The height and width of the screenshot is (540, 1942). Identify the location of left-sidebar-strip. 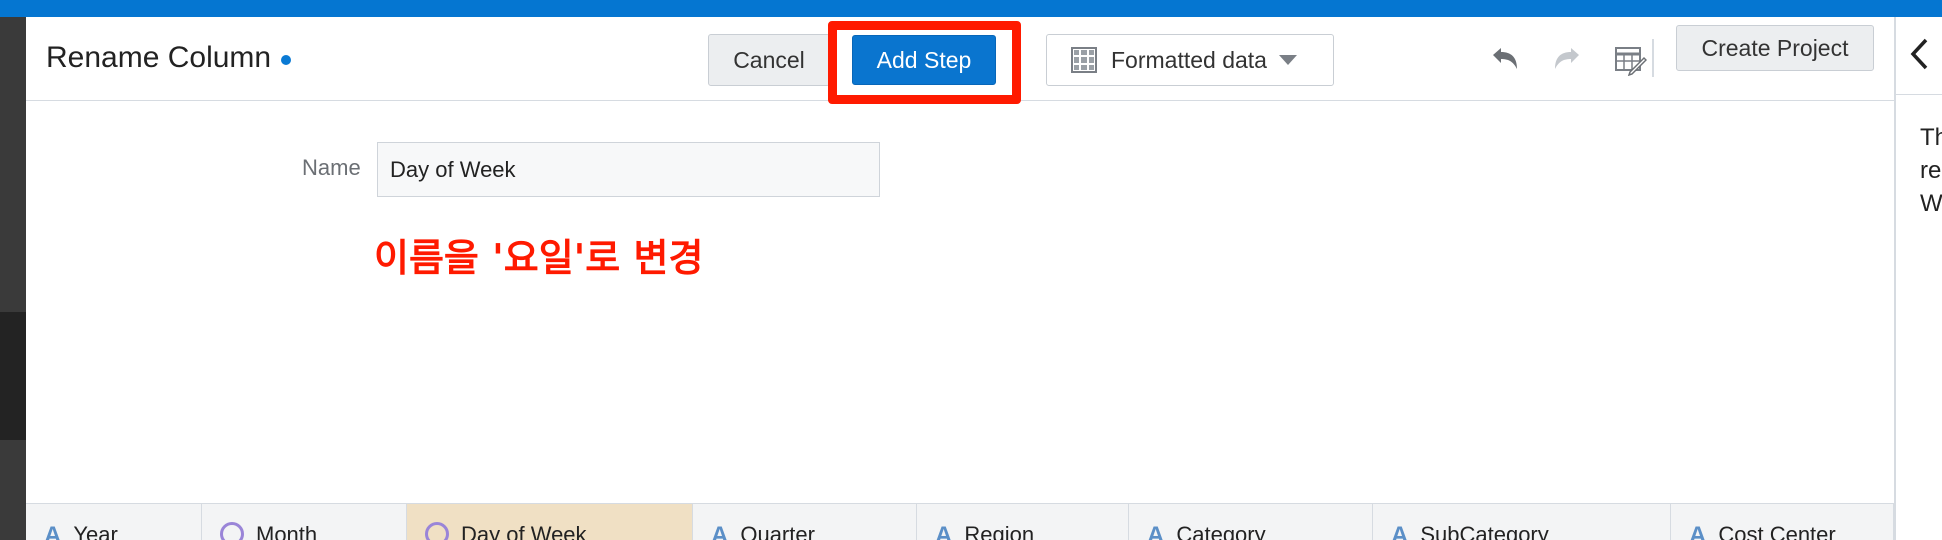
(13, 278).